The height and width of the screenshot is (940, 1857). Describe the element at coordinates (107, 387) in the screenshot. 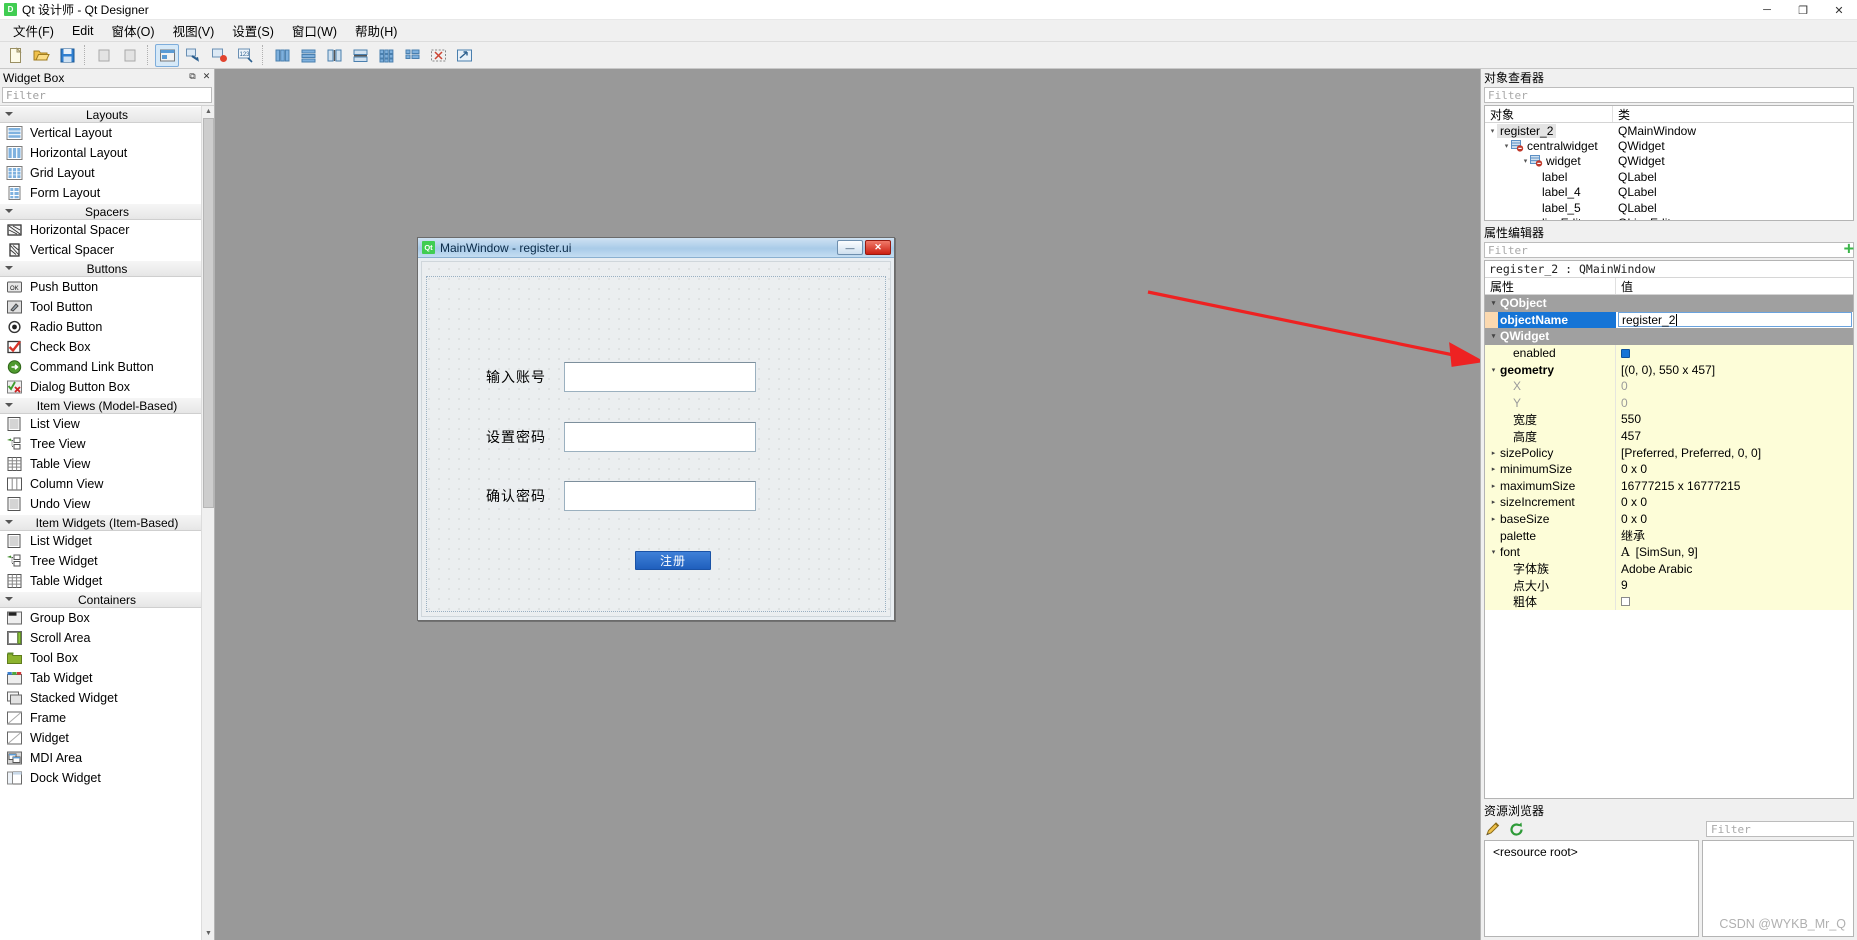

I see `widget-item-dialog-button-box: Dialog Button Box` at that location.